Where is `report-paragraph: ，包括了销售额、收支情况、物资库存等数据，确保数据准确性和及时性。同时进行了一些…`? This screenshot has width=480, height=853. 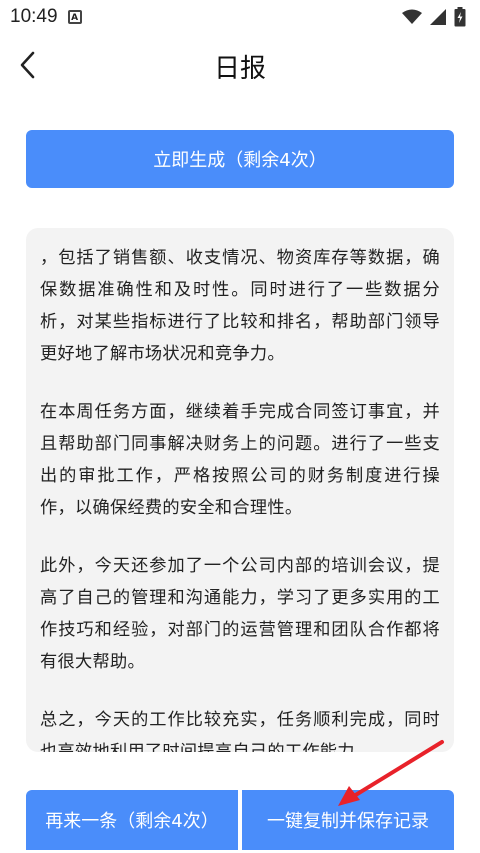
report-paragraph: ，包括了销售额、收支情况、物资库存等数据，确保数据准确性和及时性。同时进行了一些… is located at coordinates (240, 306).